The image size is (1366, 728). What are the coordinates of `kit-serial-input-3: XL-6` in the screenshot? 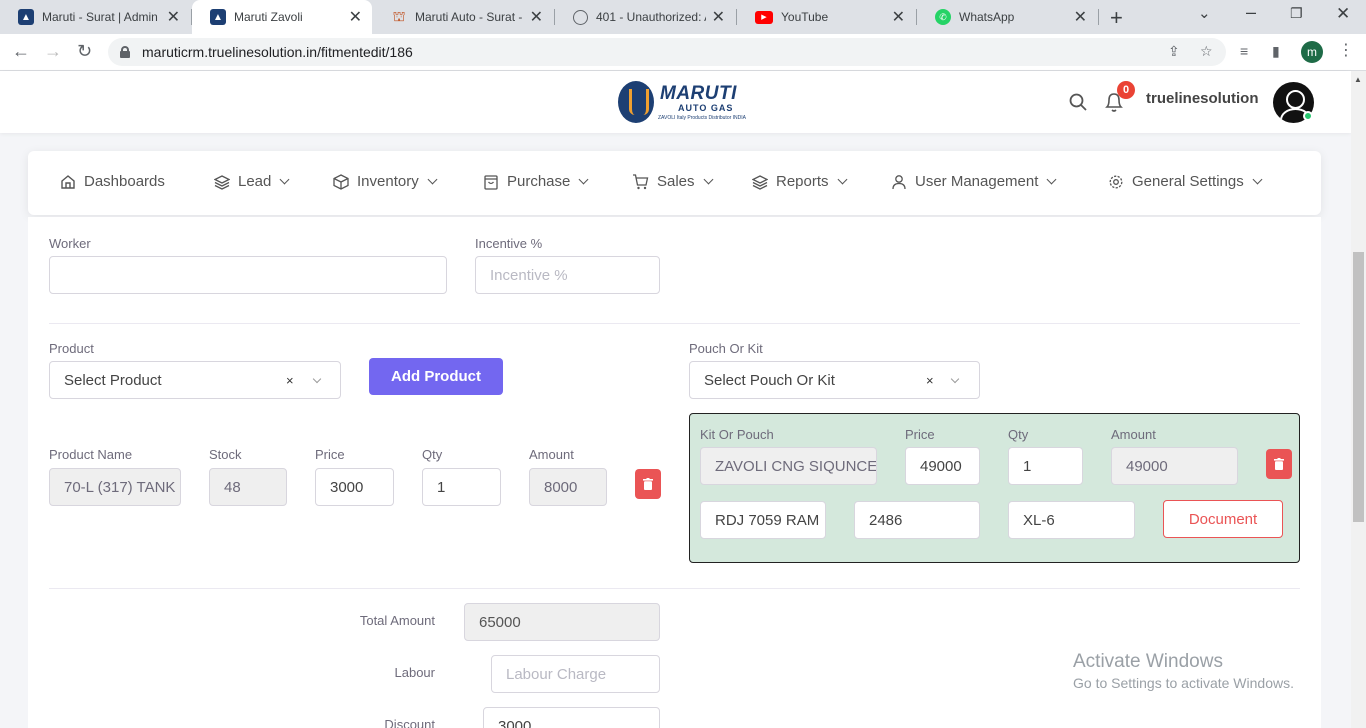 It's located at (1071, 520).